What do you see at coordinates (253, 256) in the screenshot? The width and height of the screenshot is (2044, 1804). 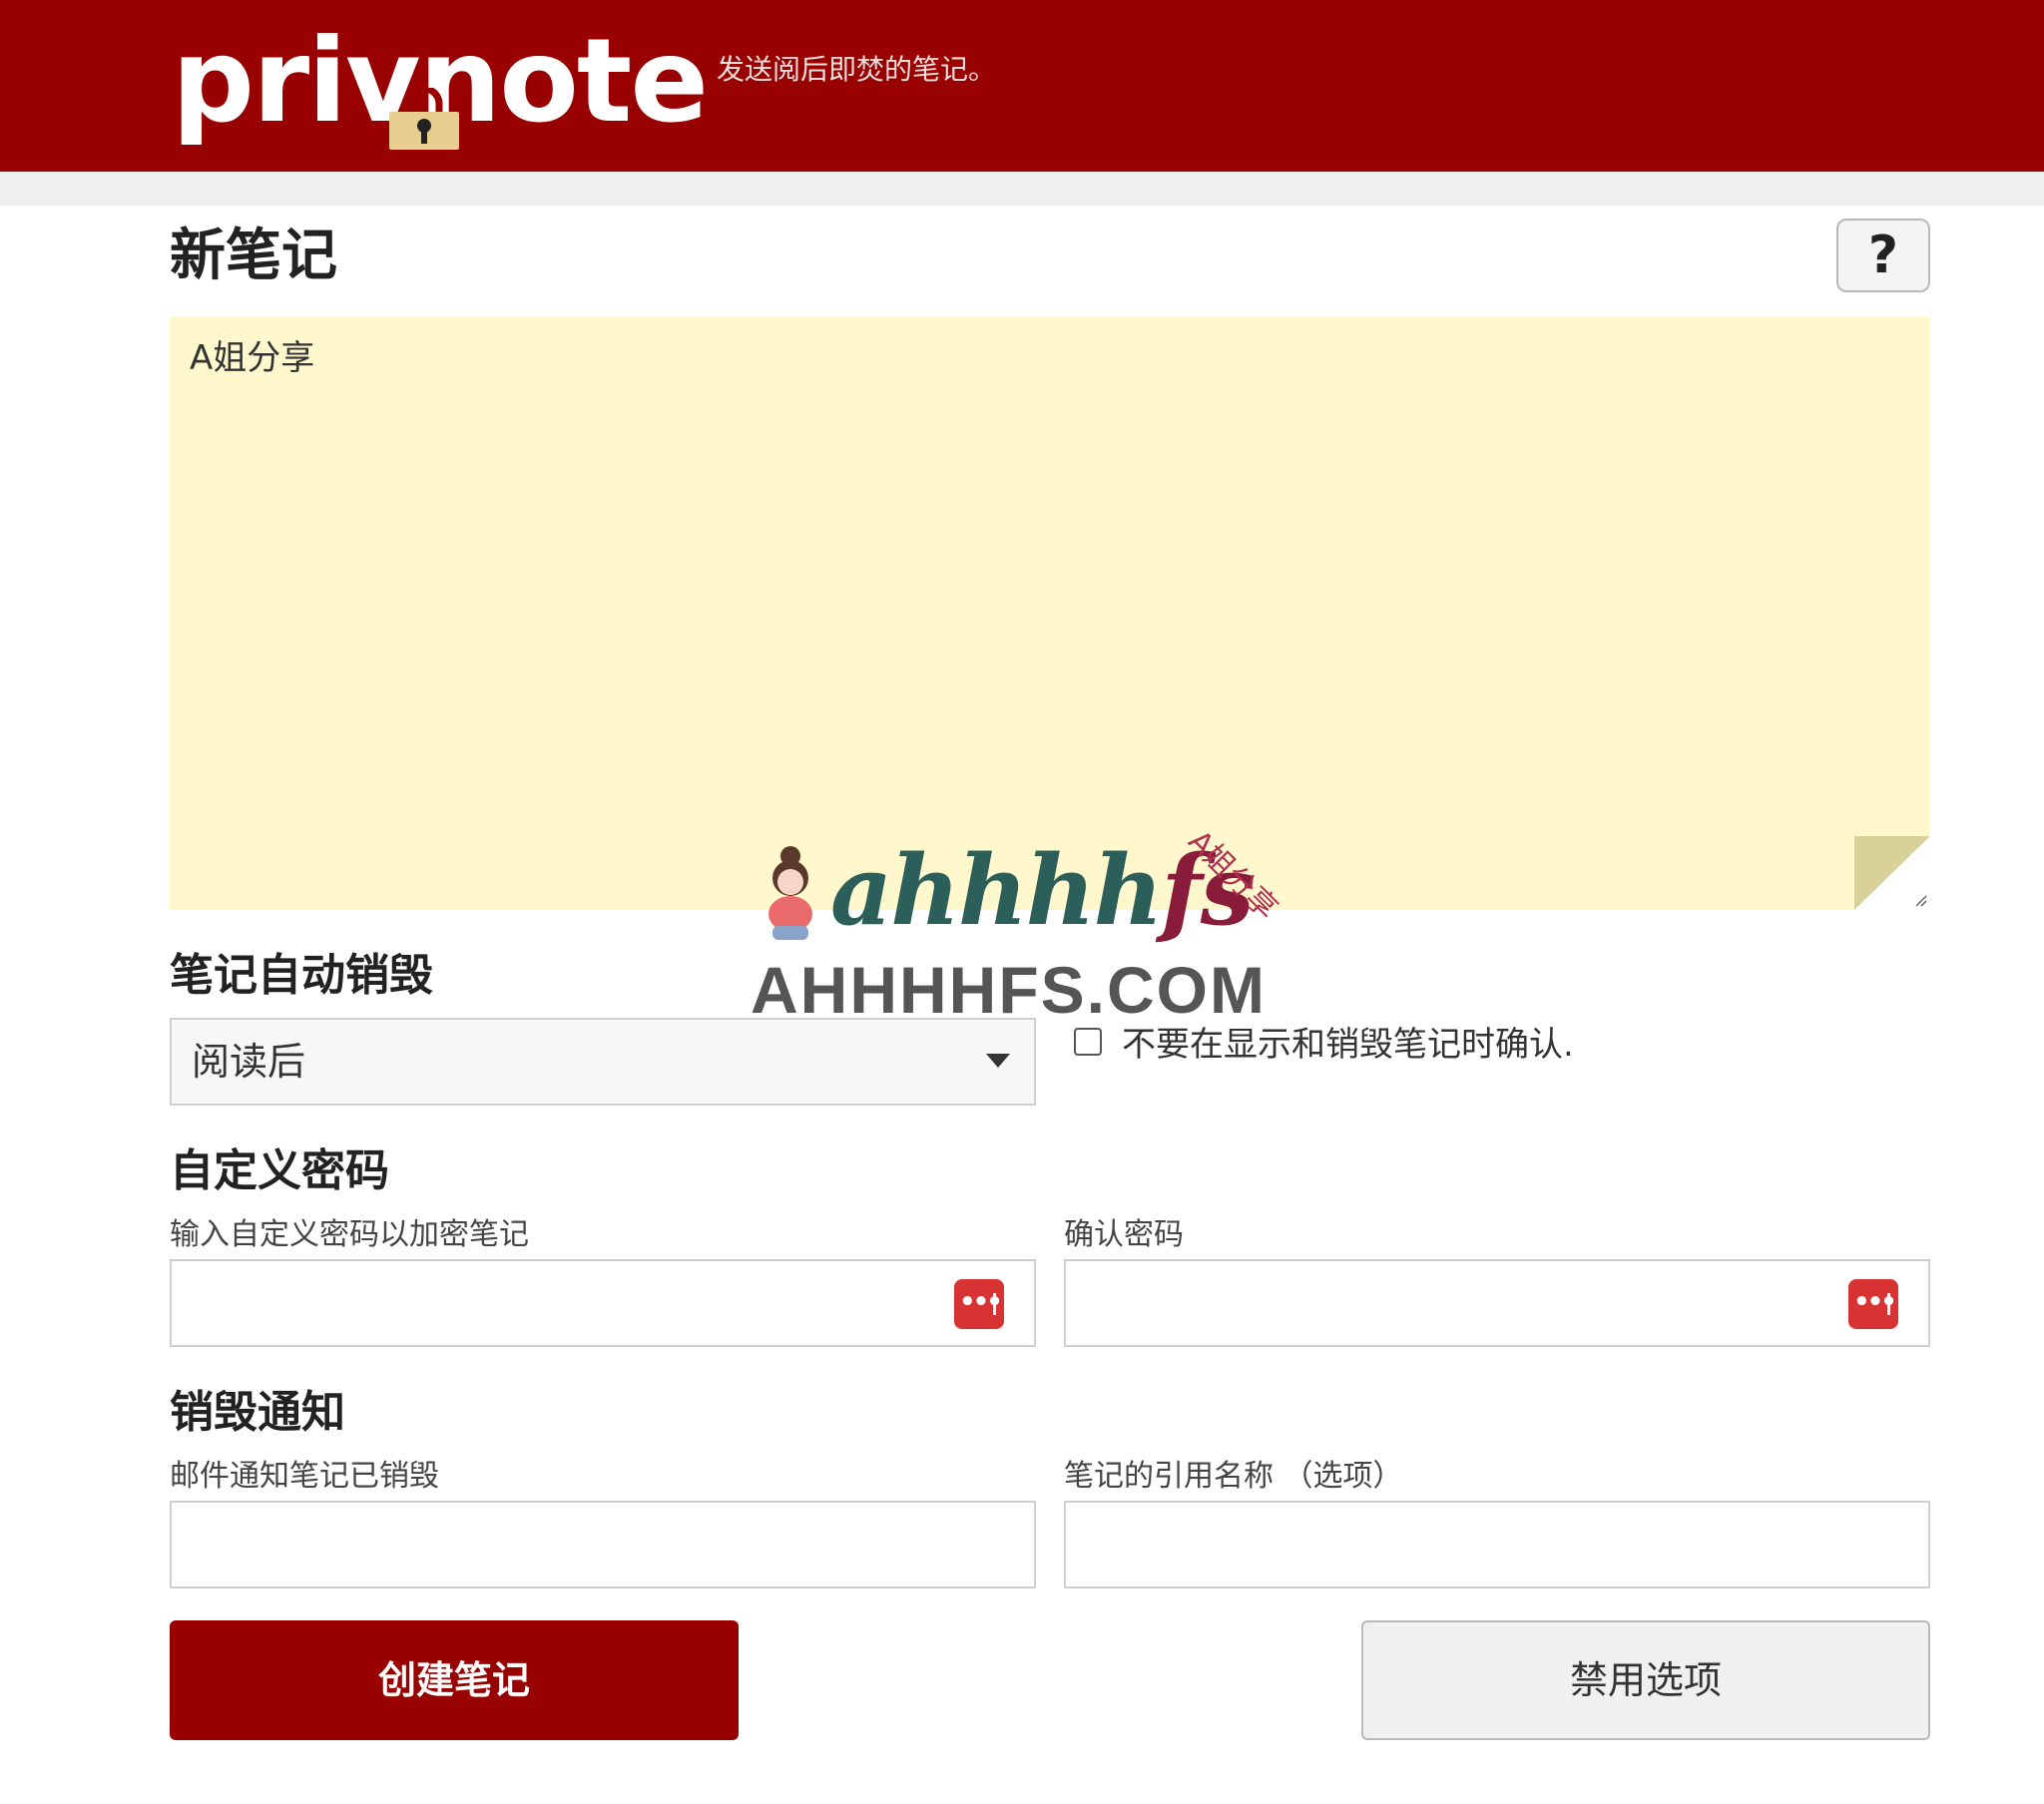 I see `new-note-title: 新笔记` at bounding box center [253, 256].